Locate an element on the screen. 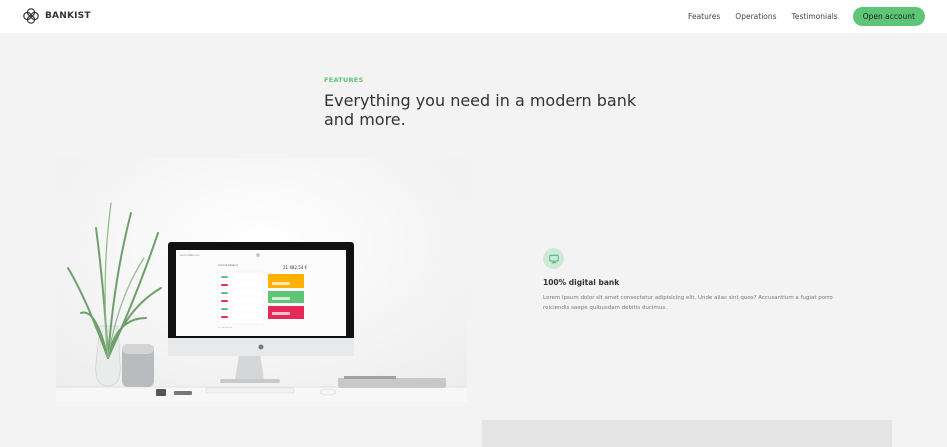 The width and height of the screenshot is (947, 447). brand-logo: BANKIST is located at coordinates (56, 16).